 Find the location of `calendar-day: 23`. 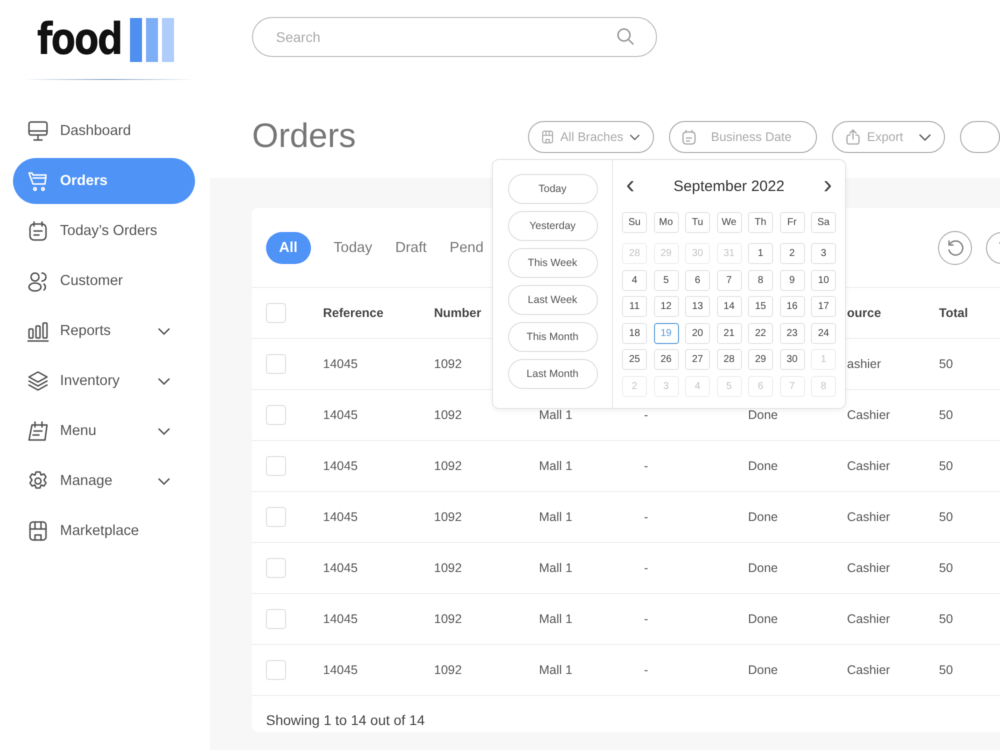

calendar-day: 23 is located at coordinates (792, 333).